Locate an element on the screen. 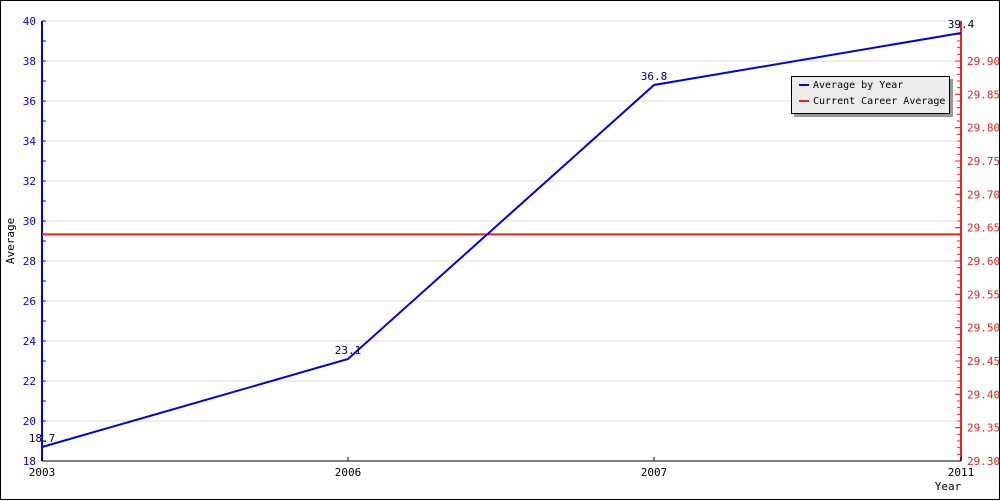 The image size is (1000, 501). y-tick-label: 32 is located at coordinates (29, 181).